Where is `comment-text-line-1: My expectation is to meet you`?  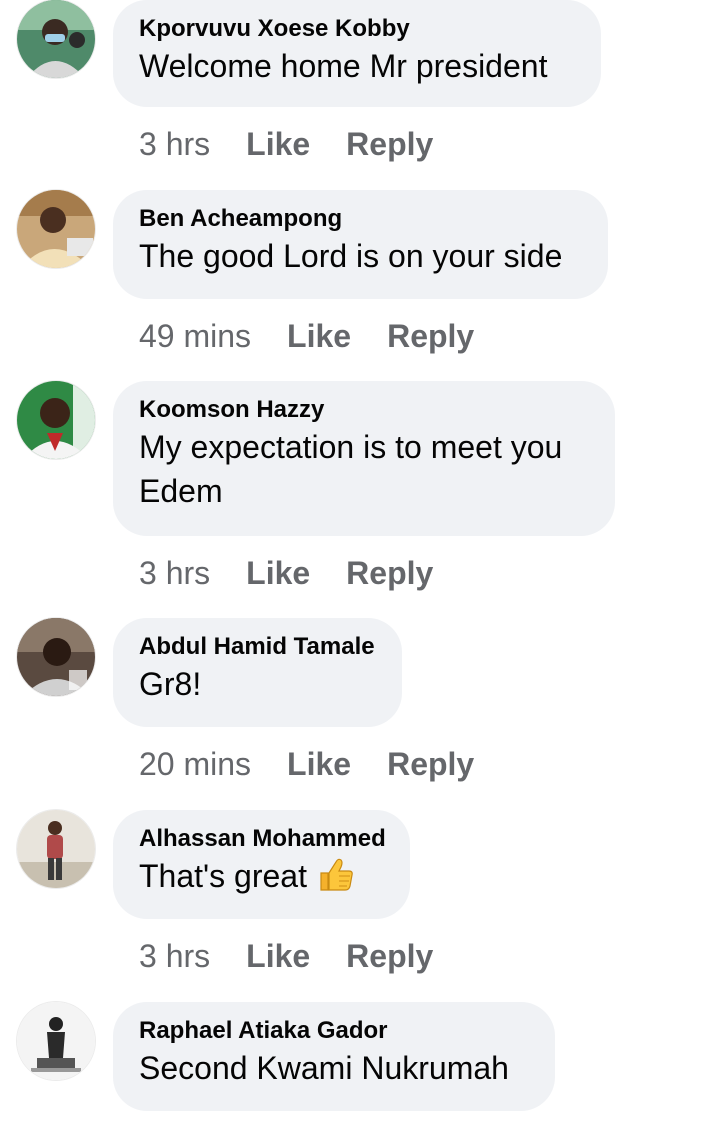 comment-text-line-1: My expectation is to meet you is located at coordinates (351, 447).